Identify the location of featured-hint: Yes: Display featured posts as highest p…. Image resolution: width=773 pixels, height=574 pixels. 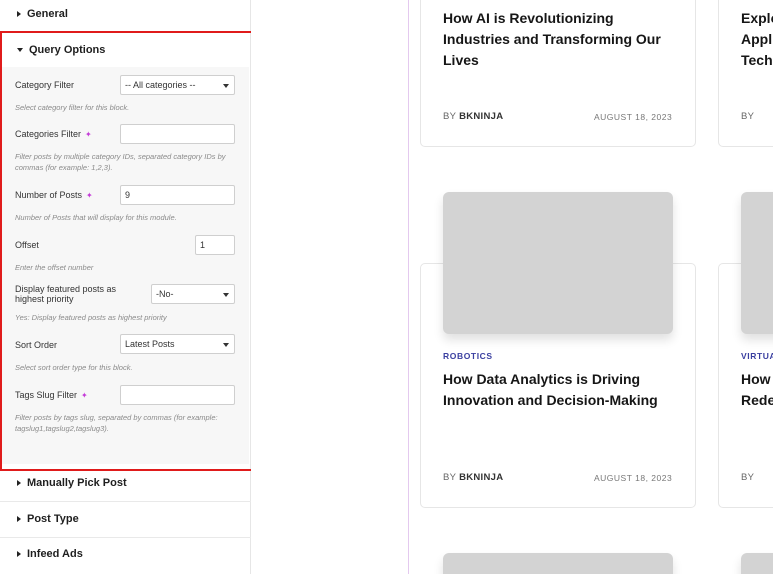
(91, 317).